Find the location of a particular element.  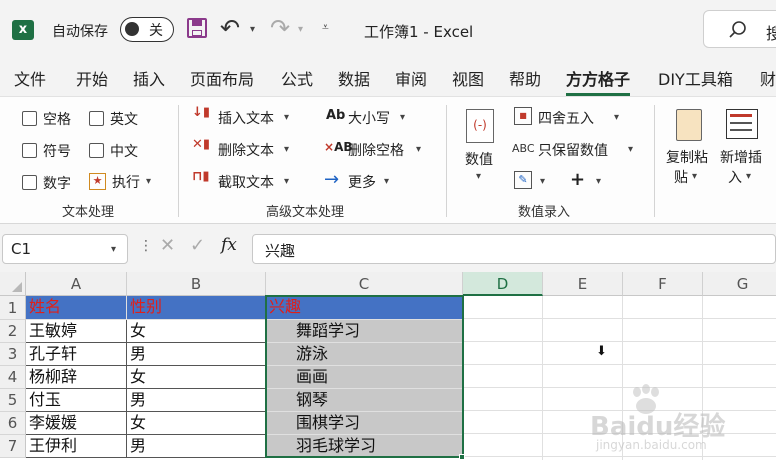

edit-format-button: ✎ ▾ is located at coordinates (532, 181).